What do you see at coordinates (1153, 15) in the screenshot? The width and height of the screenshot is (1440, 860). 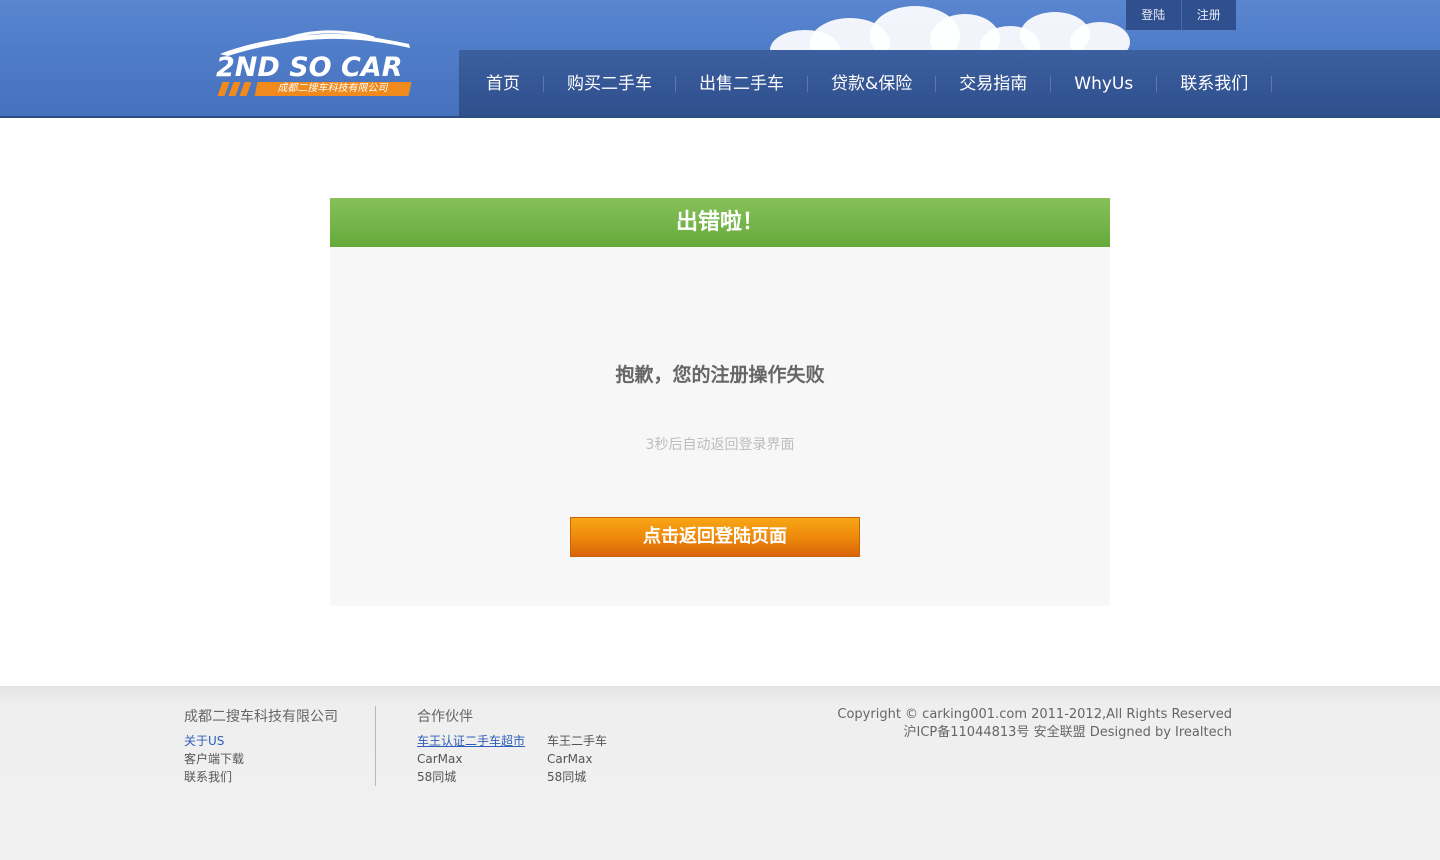 I see `login-link: 登陆` at bounding box center [1153, 15].